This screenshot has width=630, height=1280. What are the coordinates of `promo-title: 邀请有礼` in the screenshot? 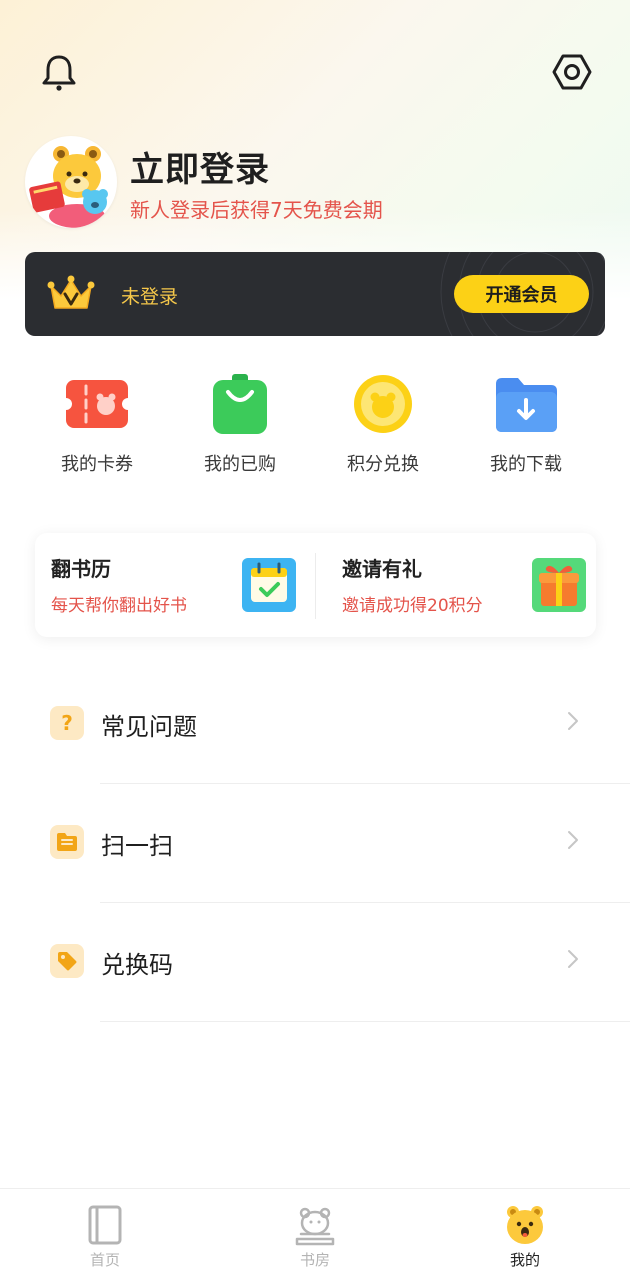 It's located at (382, 569).